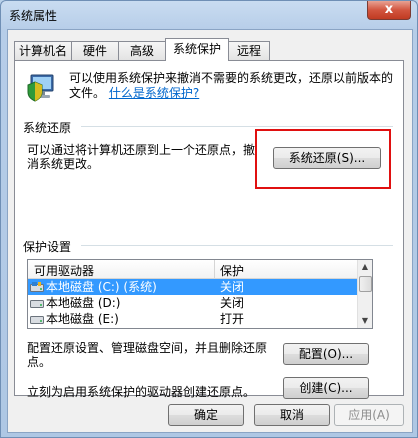  What do you see at coordinates (365, 321) in the screenshot?
I see `scroll-down-icon: ▼` at bounding box center [365, 321].